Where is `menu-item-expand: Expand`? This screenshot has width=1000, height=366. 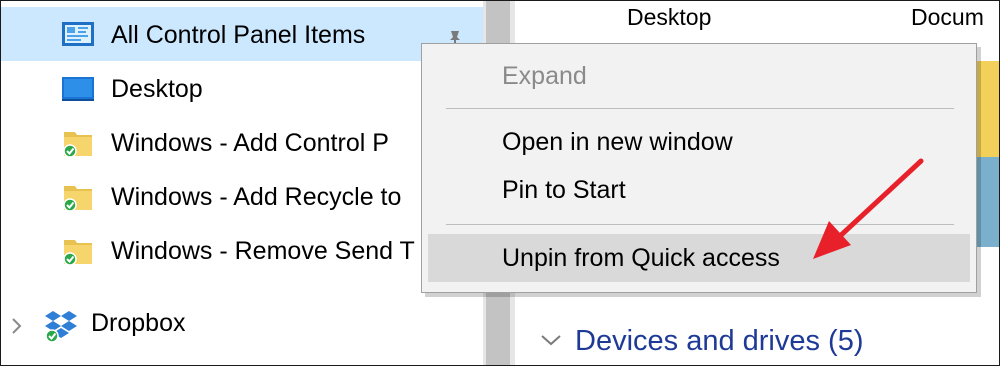 menu-item-expand: Expand is located at coordinates (699, 76).